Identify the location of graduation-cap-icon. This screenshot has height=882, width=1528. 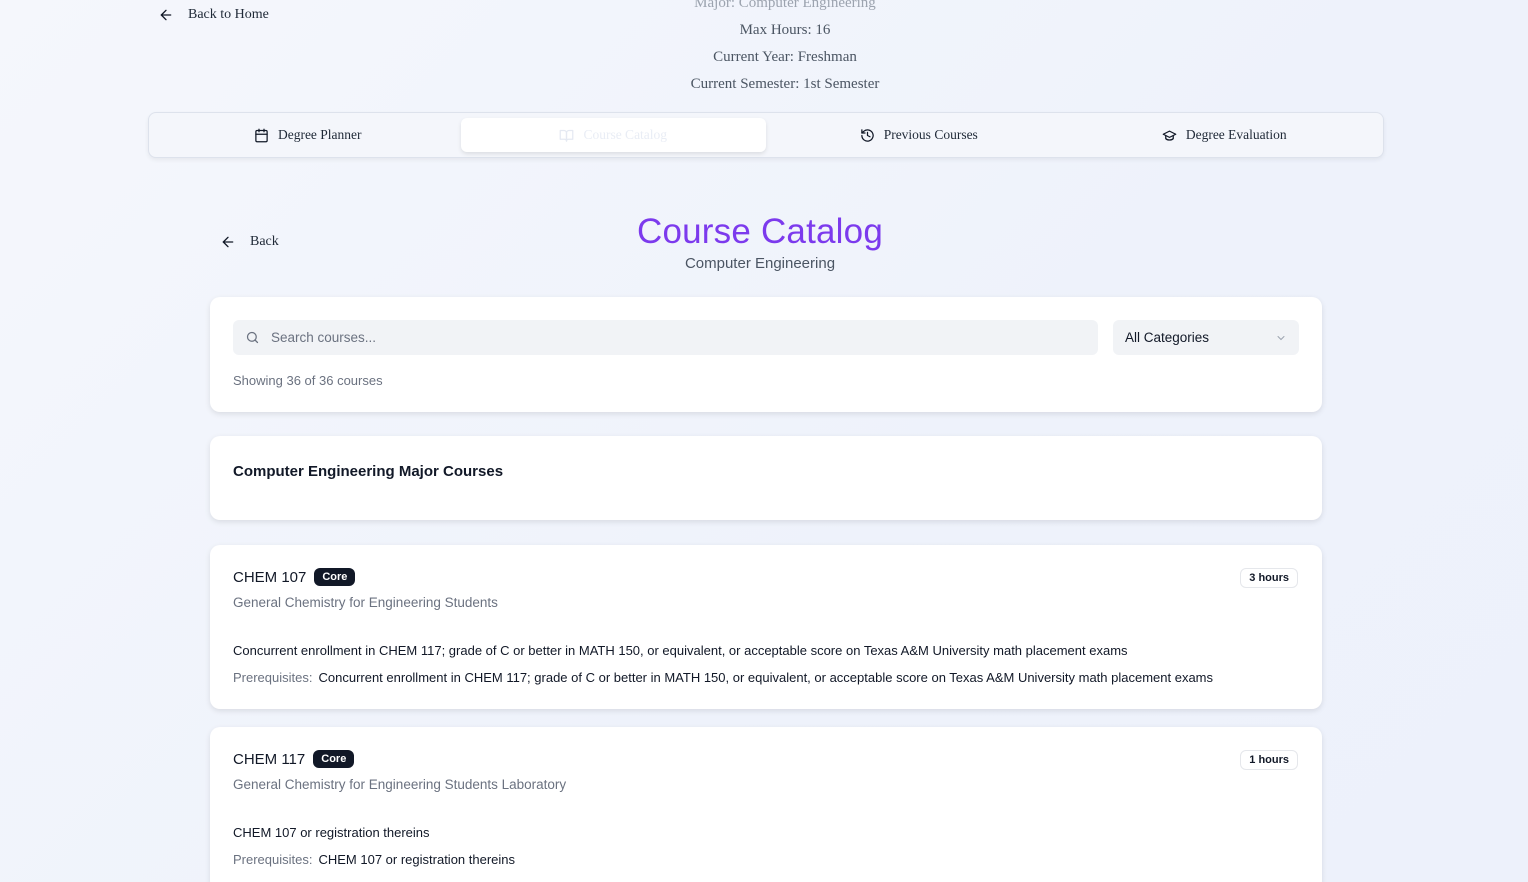
(1169, 135).